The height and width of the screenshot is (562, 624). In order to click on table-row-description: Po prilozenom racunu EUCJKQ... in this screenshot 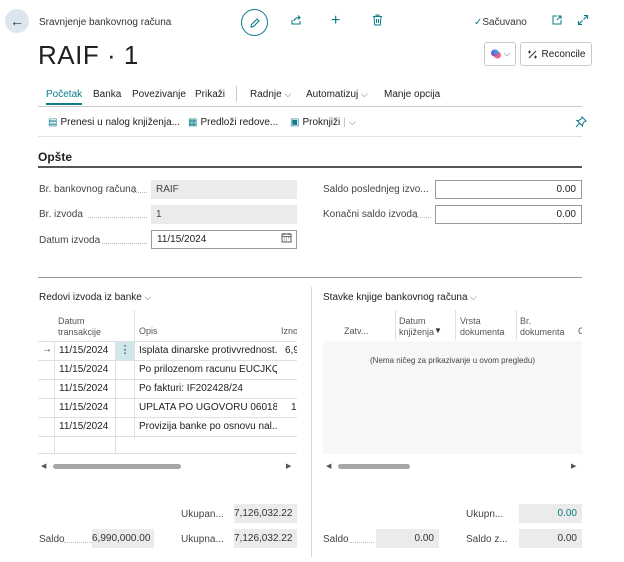, I will do `click(208, 369)`.